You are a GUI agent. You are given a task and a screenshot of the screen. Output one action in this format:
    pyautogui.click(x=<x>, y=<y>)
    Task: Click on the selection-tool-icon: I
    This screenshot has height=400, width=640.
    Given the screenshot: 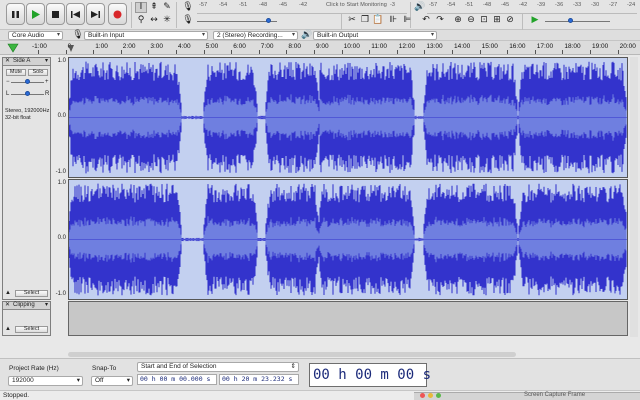 What is the action you would take?
    pyautogui.click(x=141, y=7)
    